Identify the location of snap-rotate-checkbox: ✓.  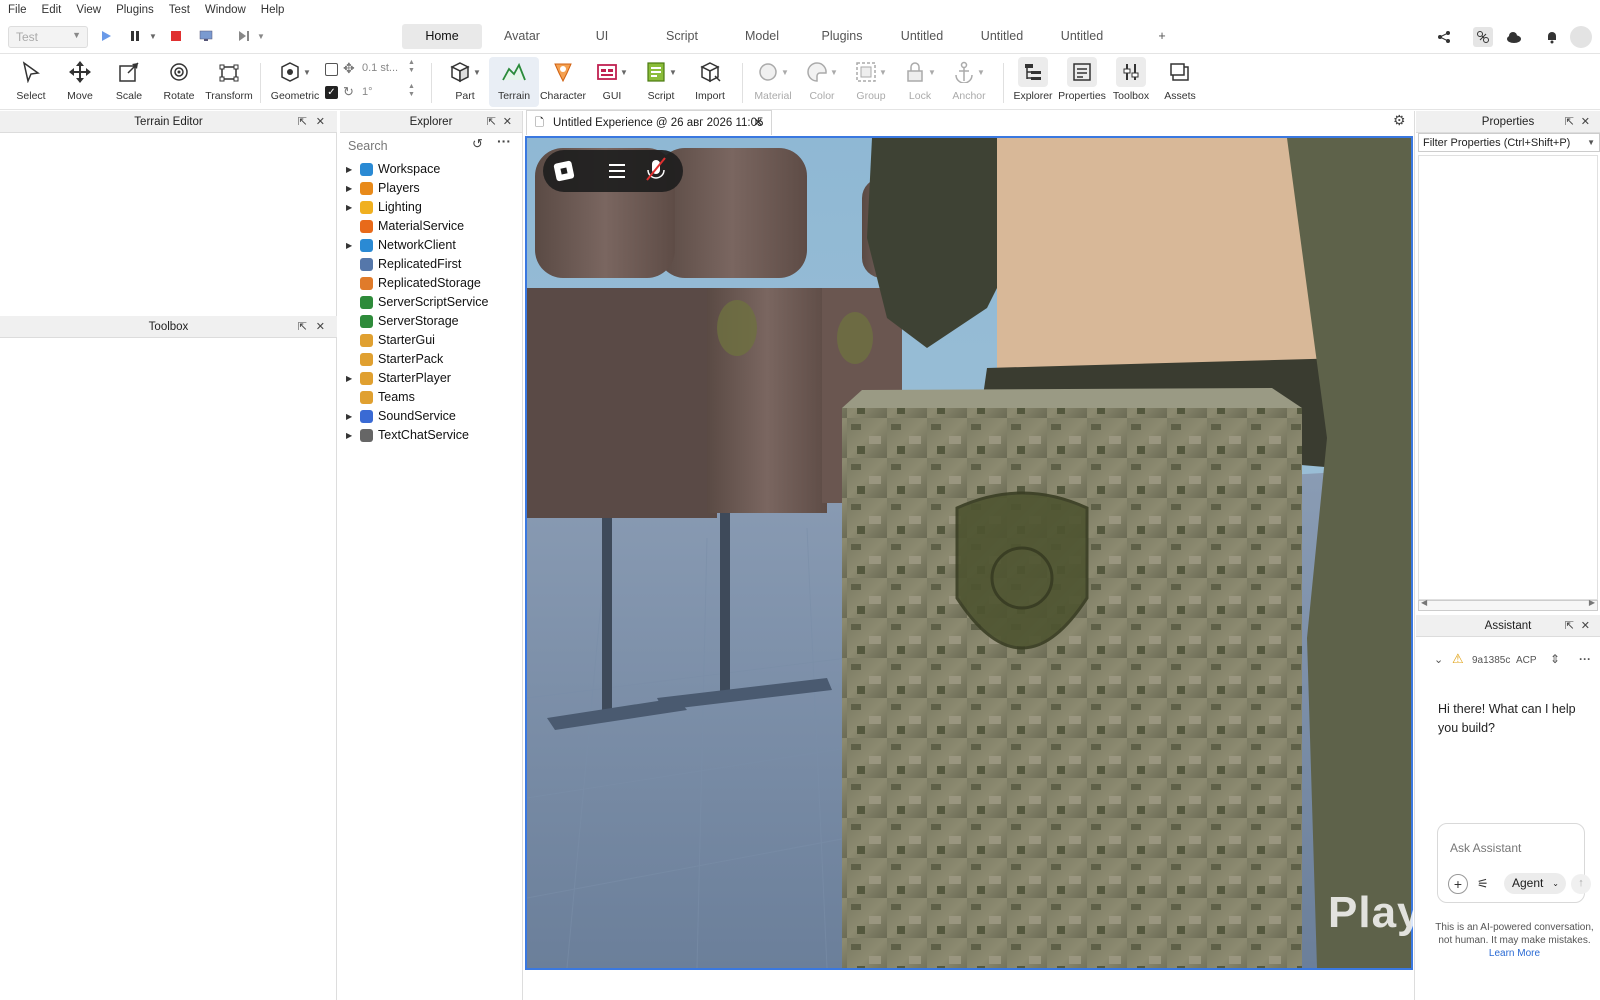
(331, 92).